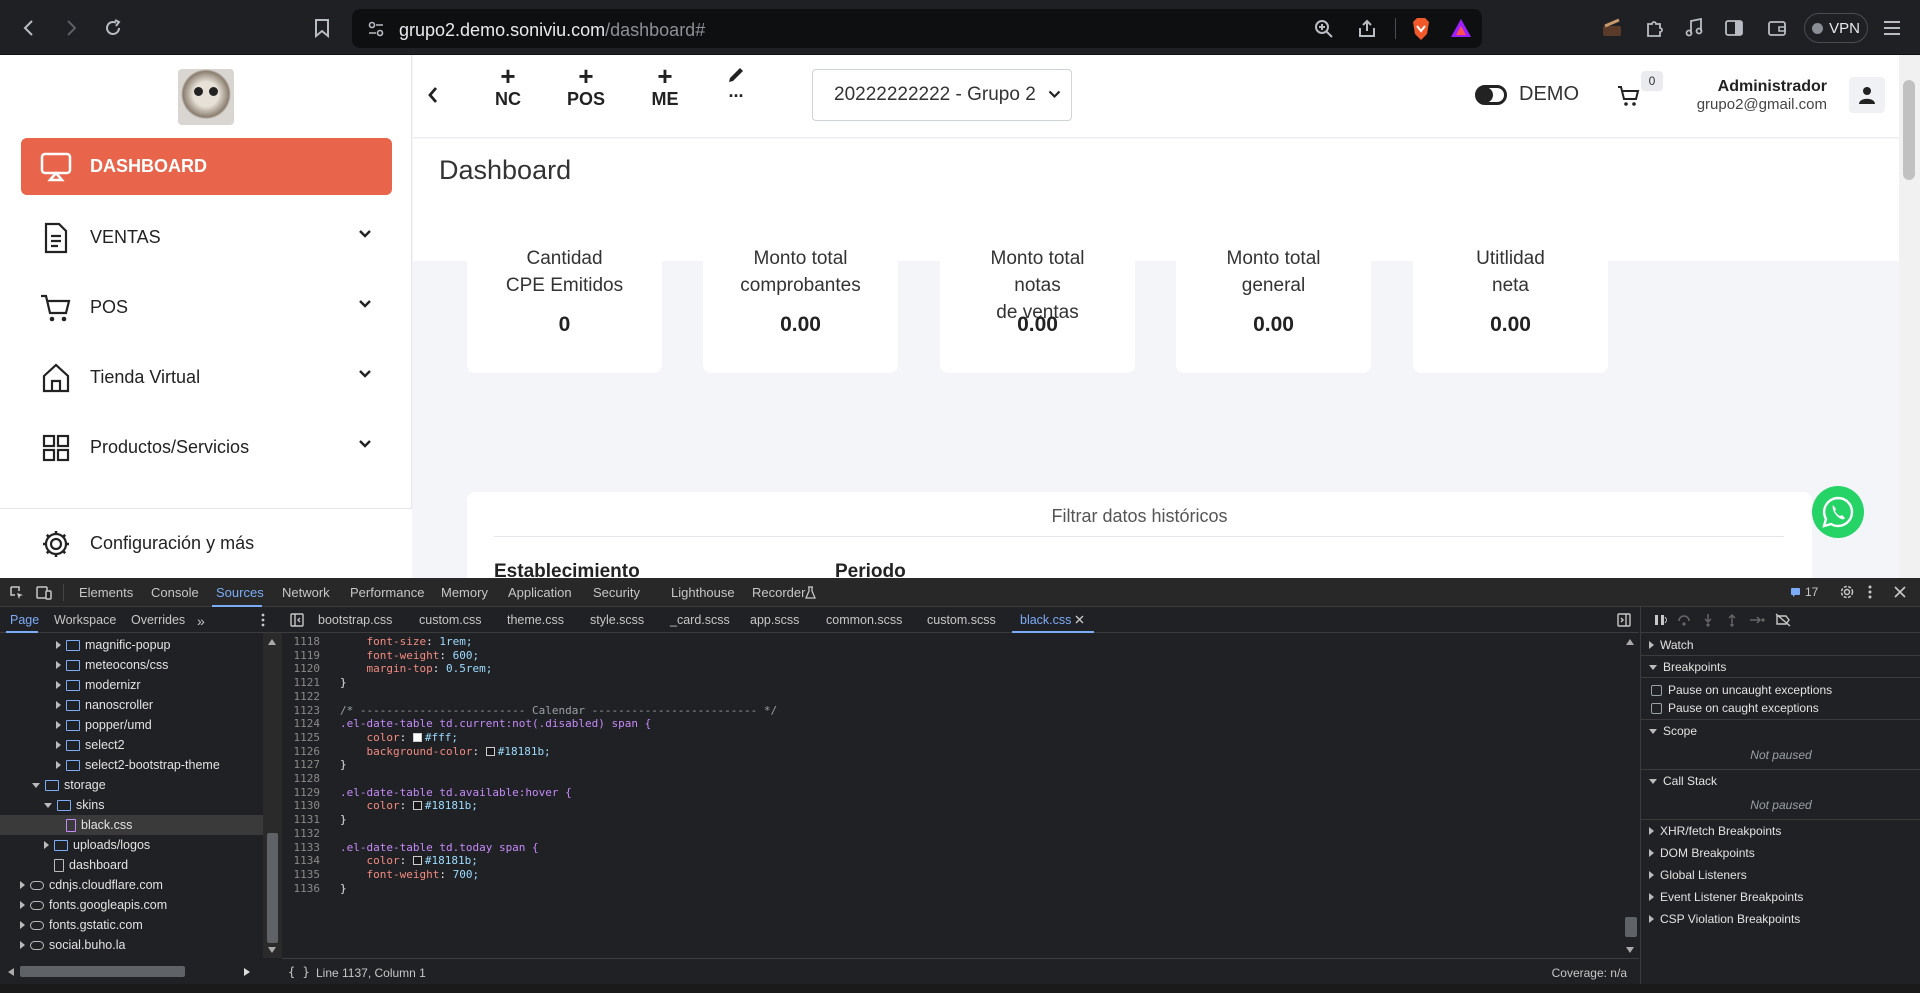 The image size is (1920, 993). What do you see at coordinates (1045, 620) in the screenshot?
I see `editor-tab-black-css: black.css` at bounding box center [1045, 620].